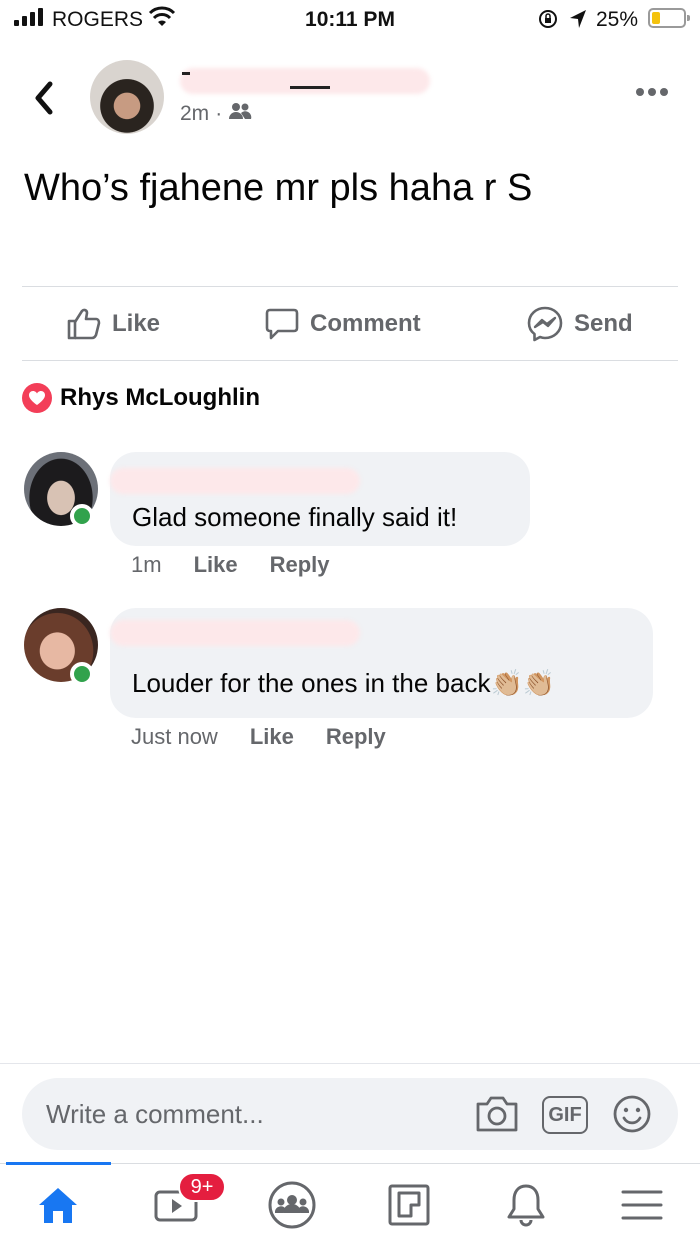  I want to click on comment-time: Just now, so click(174, 736).